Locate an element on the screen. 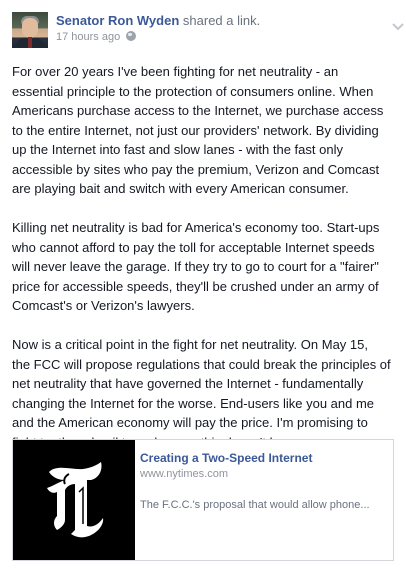 The width and height of the screenshot is (406, 569). link-thumbnail is located at coordinates (74, 500).